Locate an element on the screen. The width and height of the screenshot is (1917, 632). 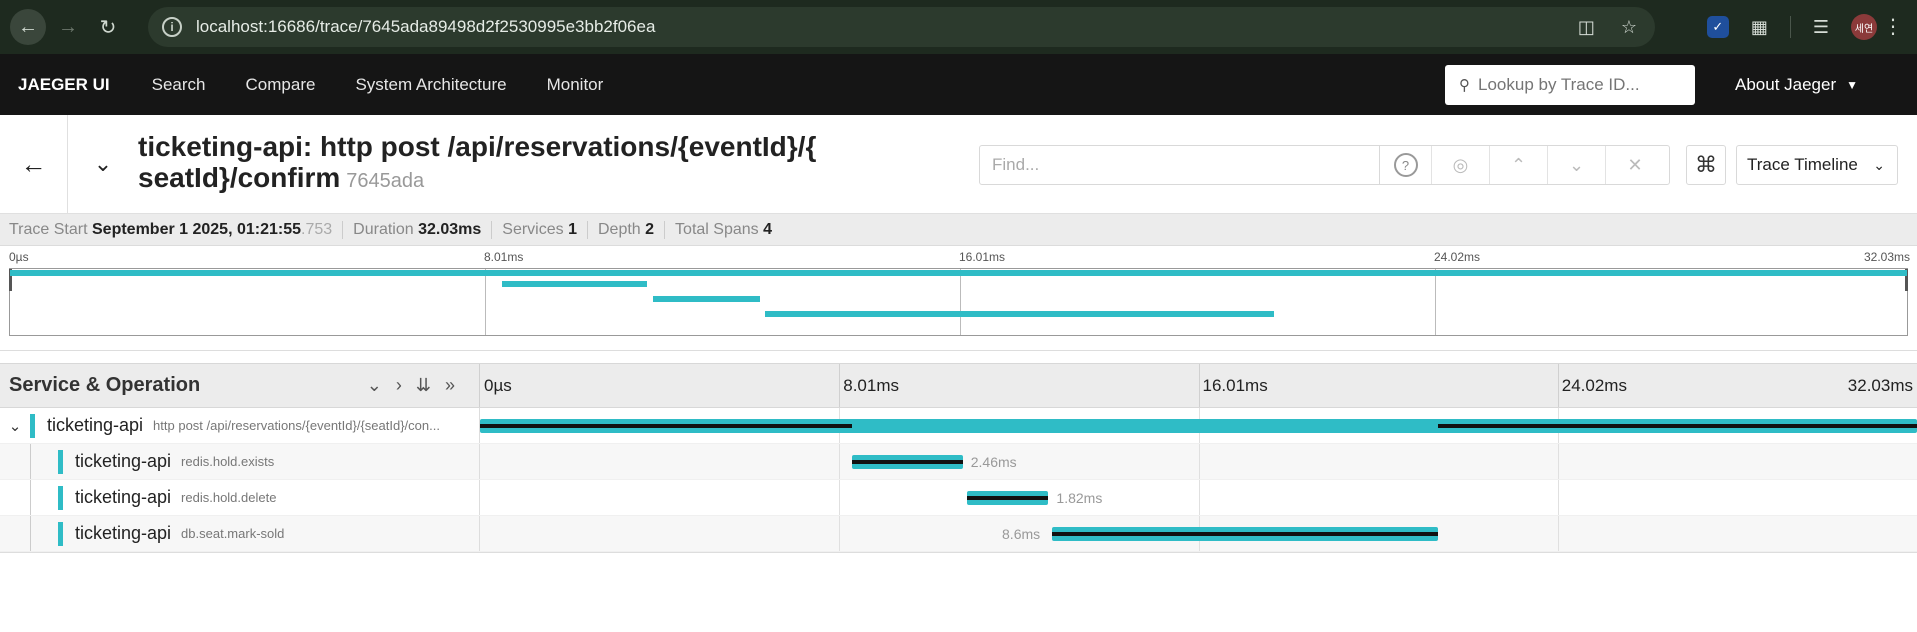
timeline-tick-label: 8.01ms is located at coordinates (871, 385).